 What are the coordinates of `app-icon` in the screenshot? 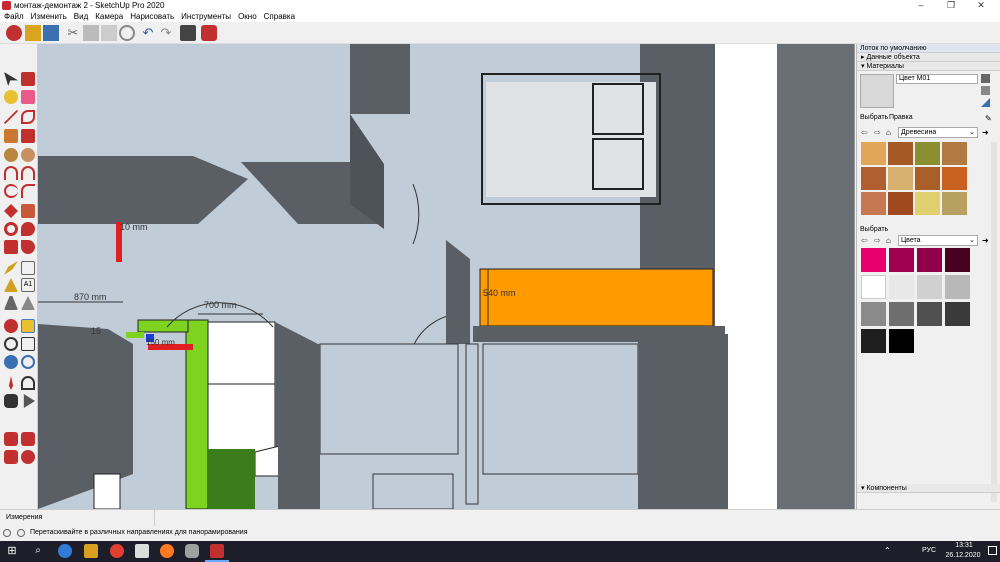 It's located at (192, 551).